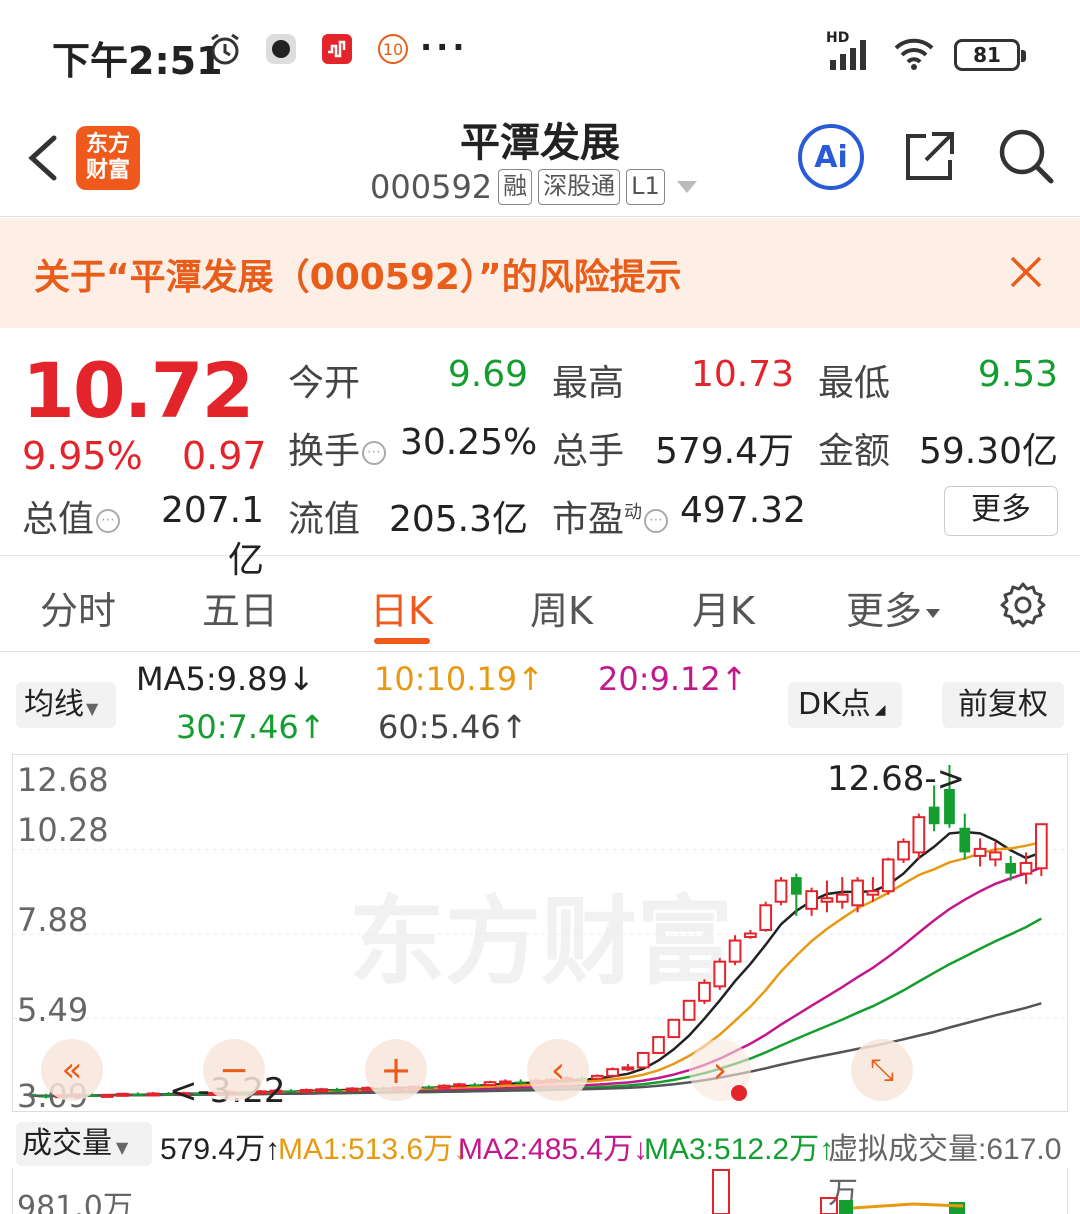  I want to click on ma-selector: 均线 ▼, so click(66, 705).